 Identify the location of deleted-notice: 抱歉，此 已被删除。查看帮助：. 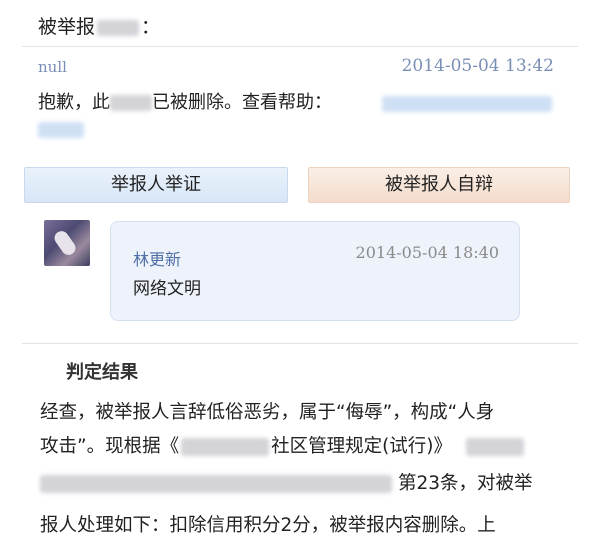
(185, 103).